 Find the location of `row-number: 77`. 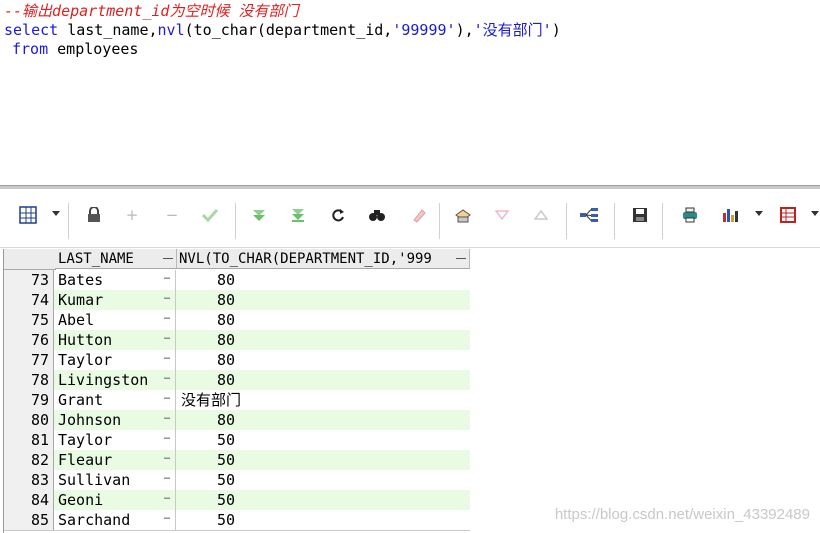

row-number: 77 is located at coordinates (29, 360).